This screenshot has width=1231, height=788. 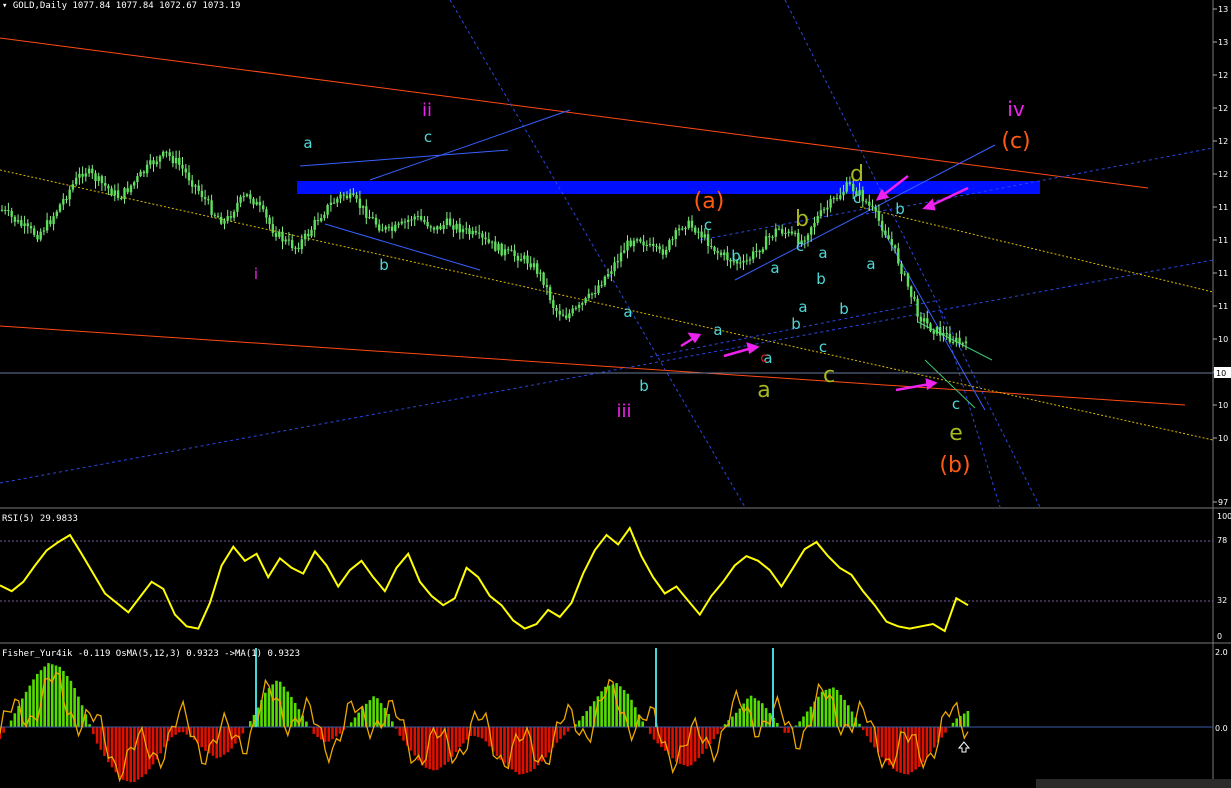 What do you see at coordinates (4, 6) in the screenshot?
I see `chevron-down-icon: ▾` at bounding box center [4, 6].